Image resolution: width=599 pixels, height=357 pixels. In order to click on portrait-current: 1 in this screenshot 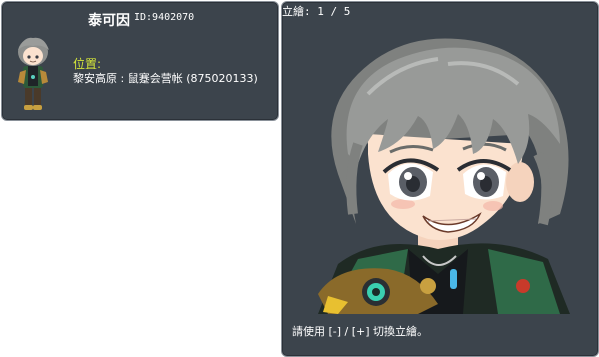, I will do `click(320, 11)`.